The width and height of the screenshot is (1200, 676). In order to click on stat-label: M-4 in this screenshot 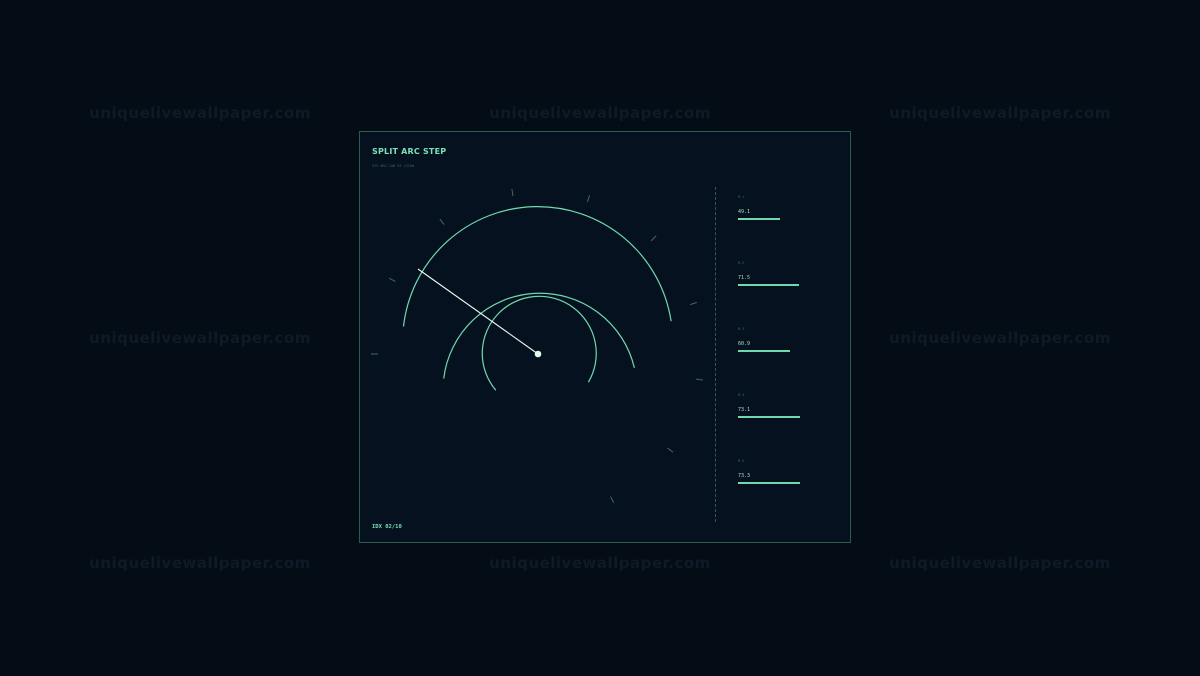, I will do `click(741, 395)`.